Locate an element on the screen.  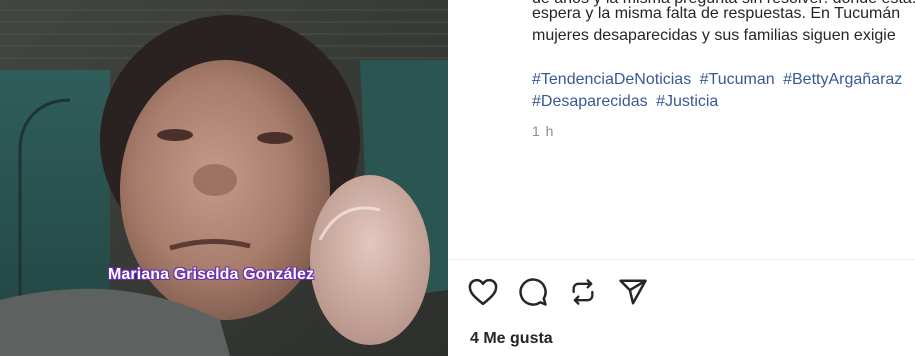
hashtag-link: #BettyArgañaraz is located at coordinates (842, 79).